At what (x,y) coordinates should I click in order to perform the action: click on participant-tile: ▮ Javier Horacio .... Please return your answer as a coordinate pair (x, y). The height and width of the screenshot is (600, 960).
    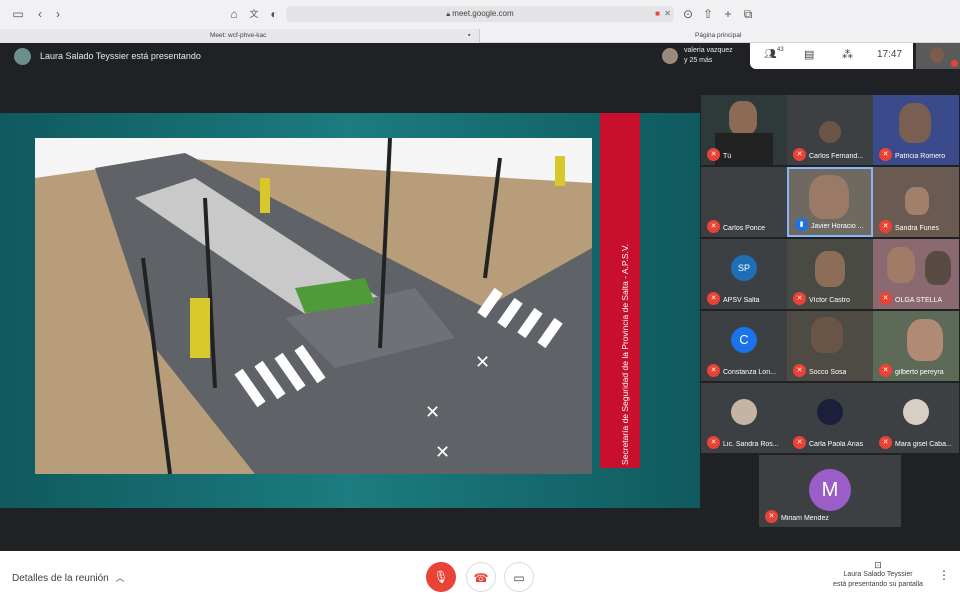
    Looking at the image, I should click on (830, 202).